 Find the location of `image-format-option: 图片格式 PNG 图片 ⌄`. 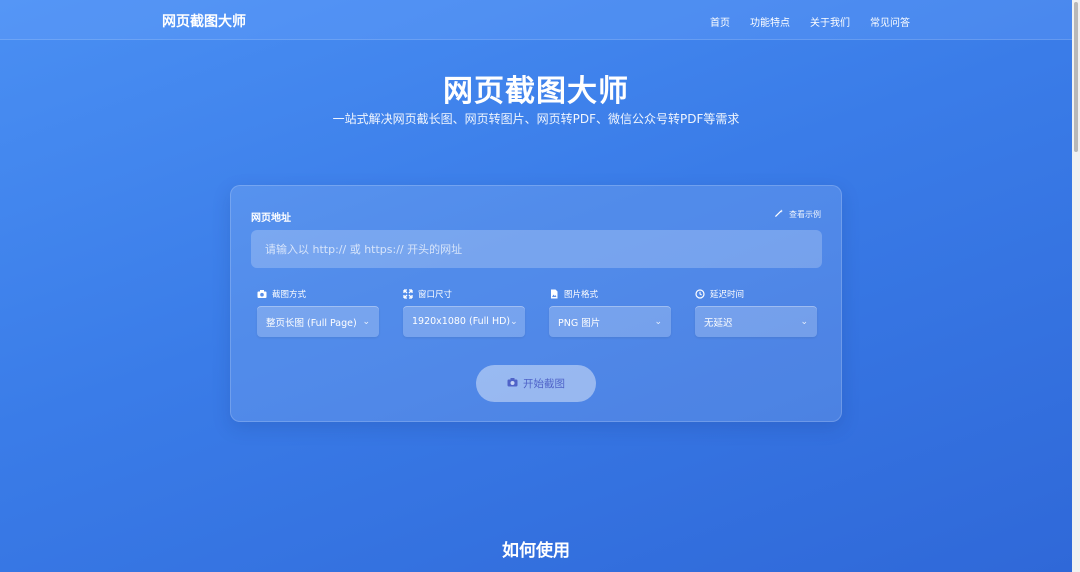

image-format-option: 图片格式 PNG 图片 ⌄ is located at coordinates (610, 312).